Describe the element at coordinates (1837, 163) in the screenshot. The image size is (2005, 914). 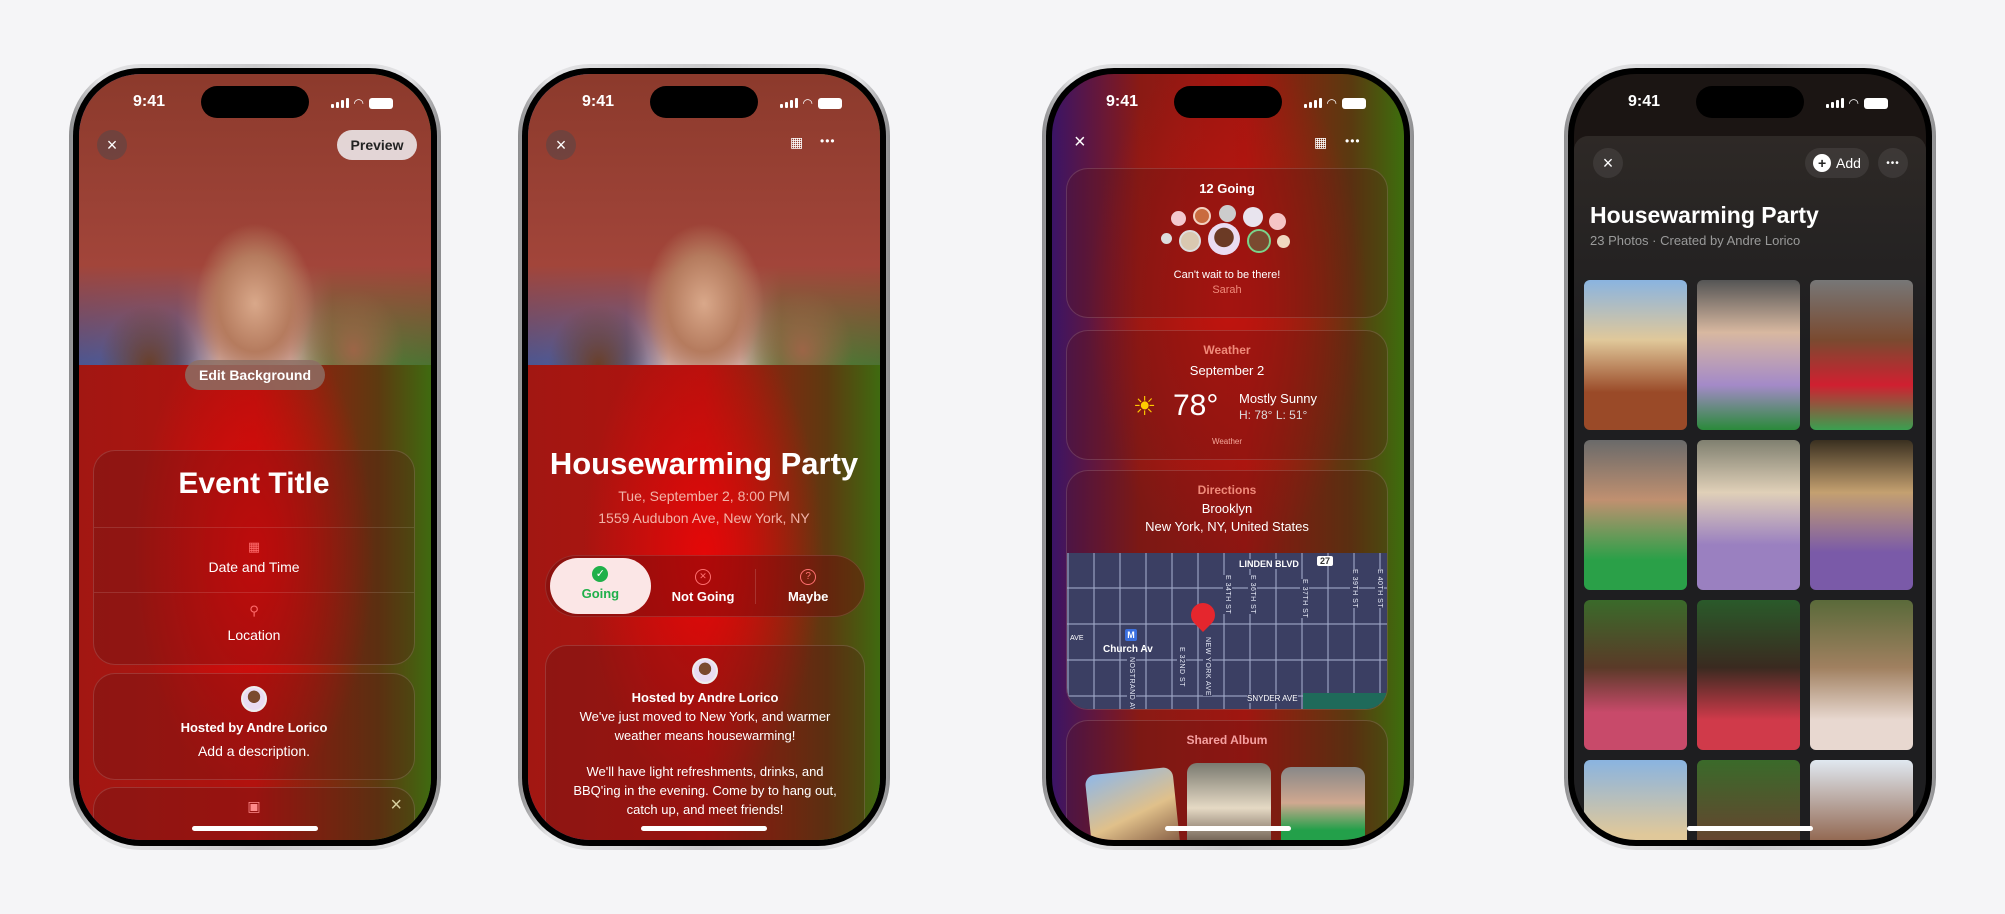
I see `add-button: + Add` at that location.